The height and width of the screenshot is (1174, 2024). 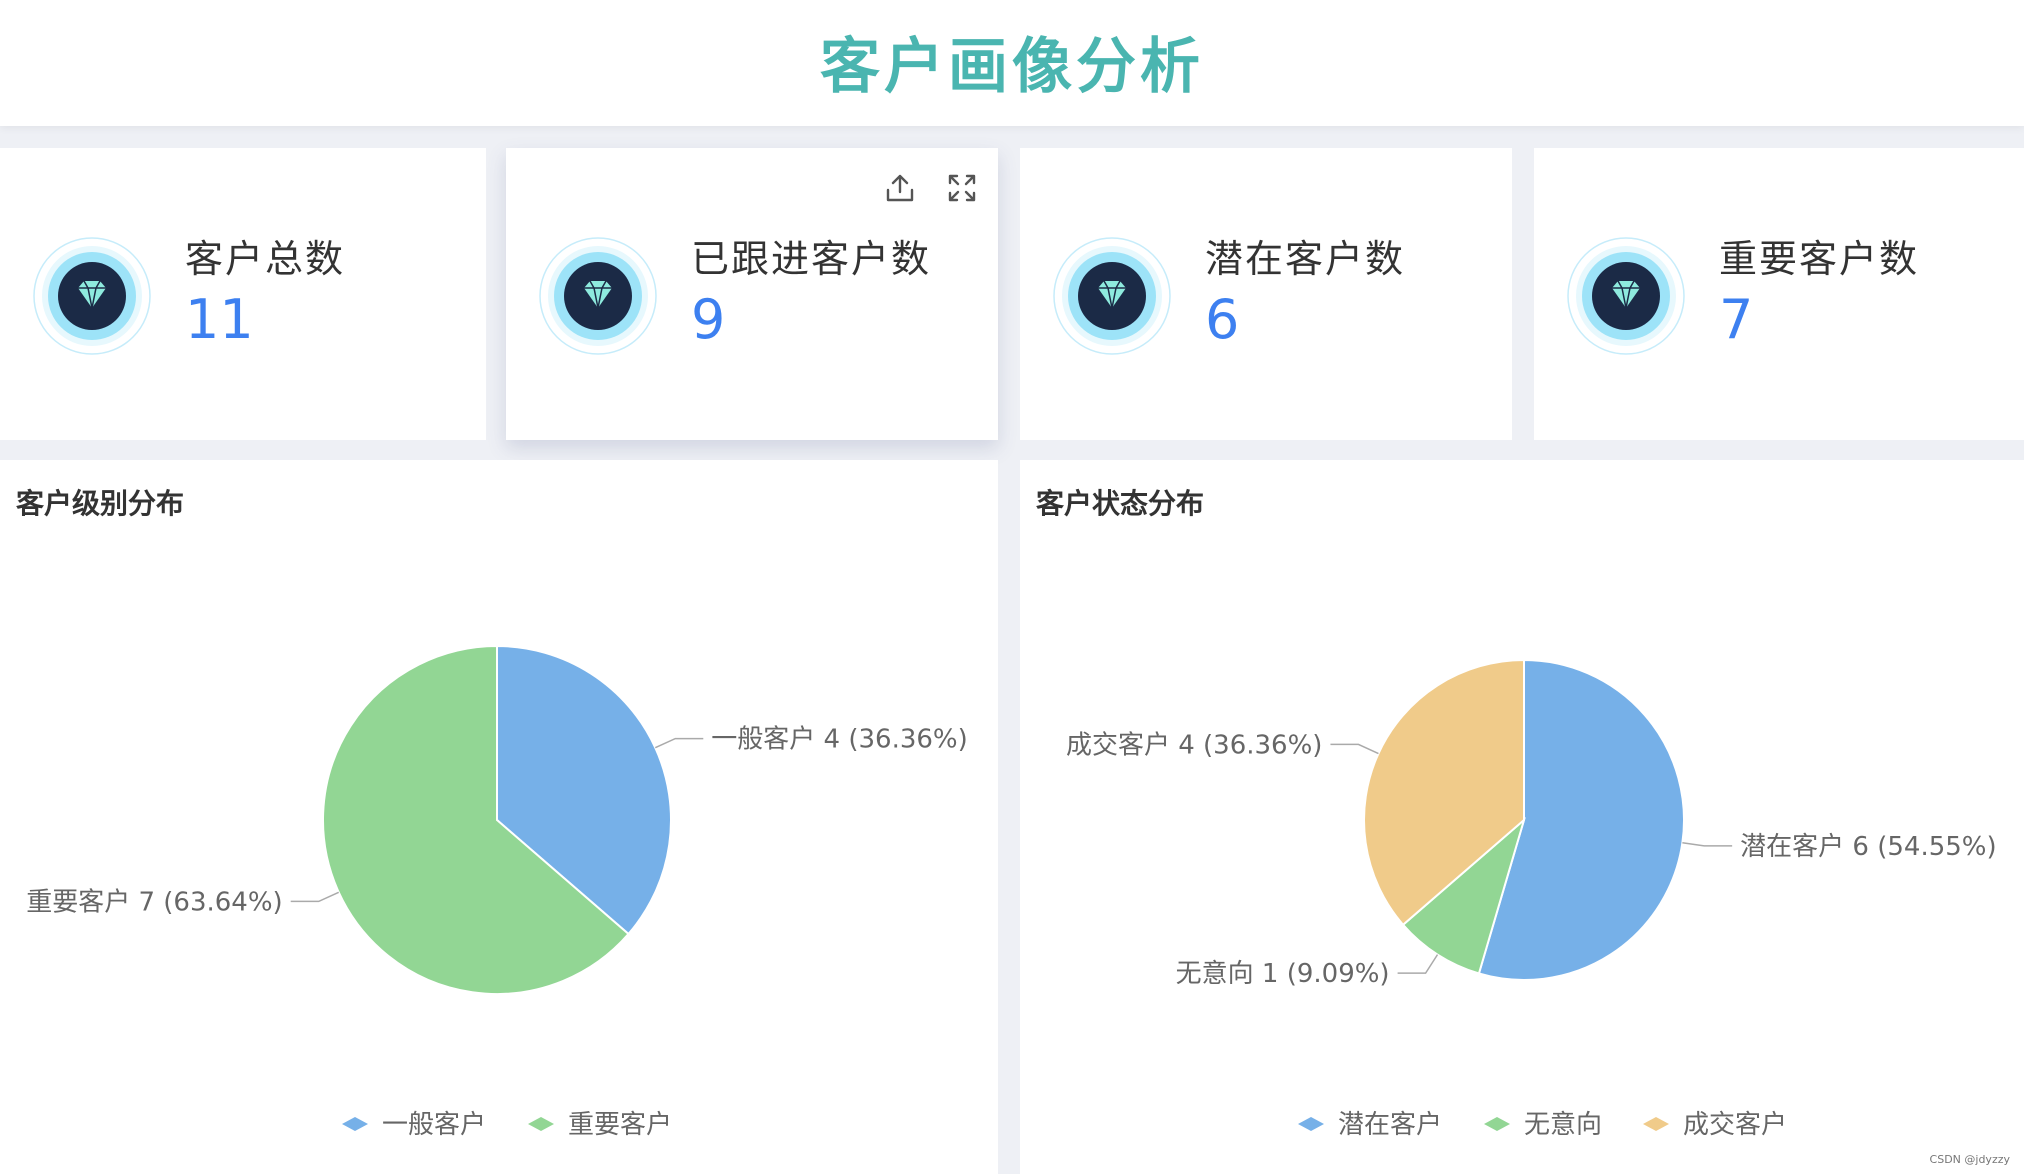 I want to click on legend-label: 潜在客户, so click(x=1390, y=1125).